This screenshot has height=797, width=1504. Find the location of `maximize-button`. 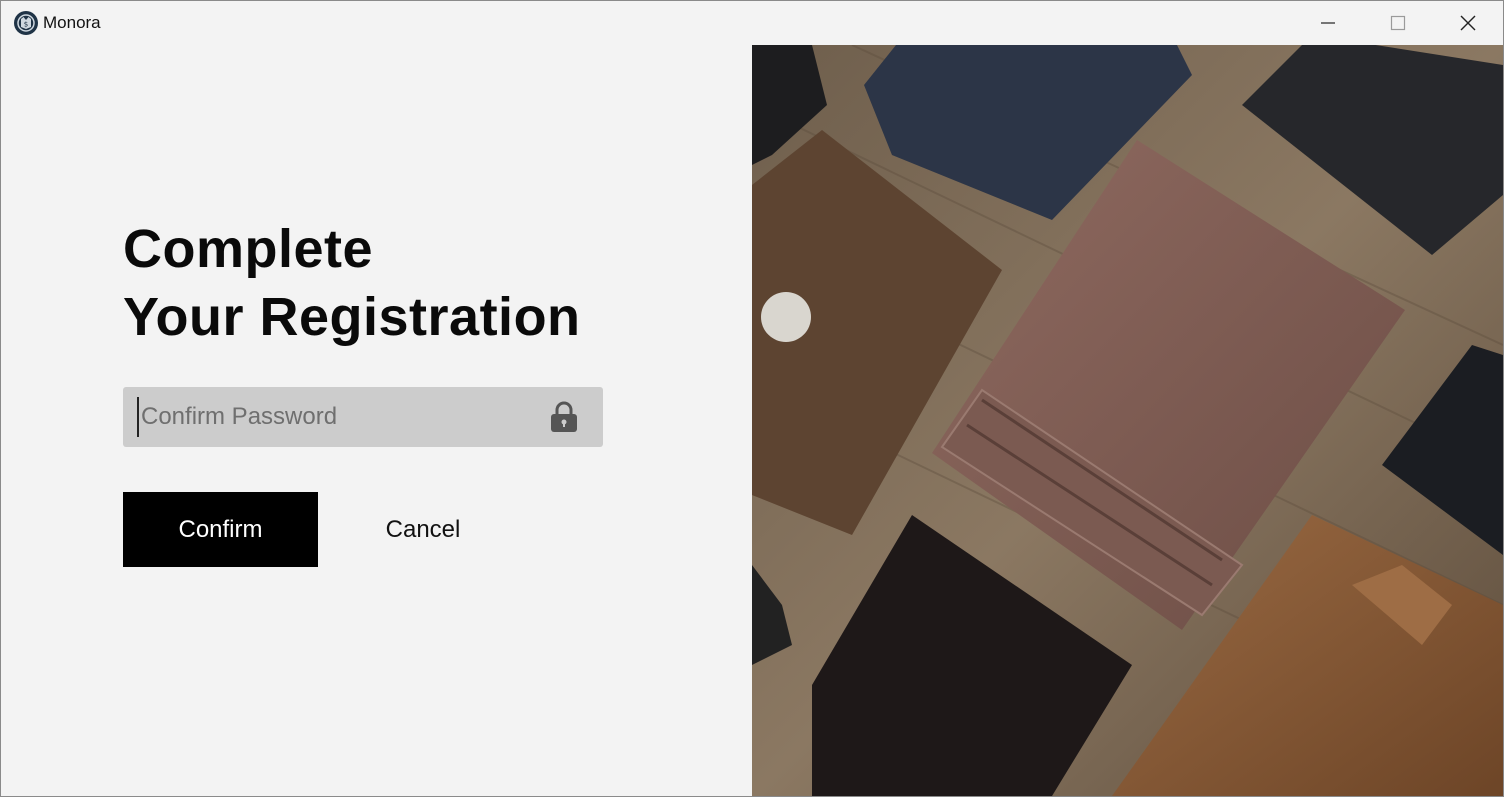

maximize-button is located at coordinates (1398, 23).